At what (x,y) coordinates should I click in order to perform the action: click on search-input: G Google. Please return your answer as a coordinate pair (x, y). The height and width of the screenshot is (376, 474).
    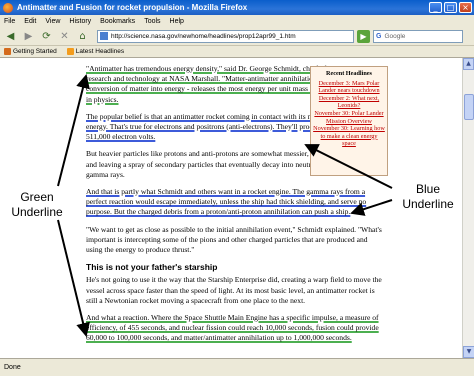
    Looking at the image, I should click on (418, 36).